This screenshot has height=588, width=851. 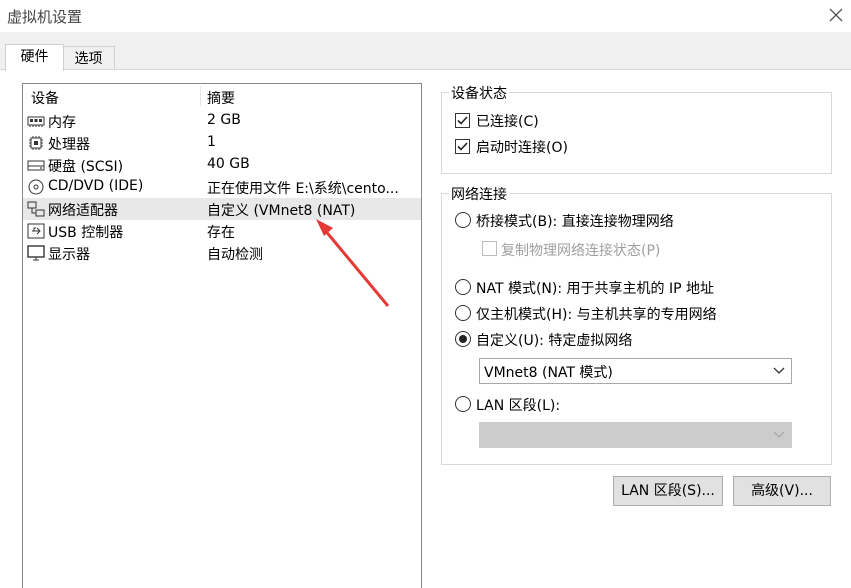 I want to click on replicate-state-label: 复制物理网络连接状态(P), so click(x=581, y=251).